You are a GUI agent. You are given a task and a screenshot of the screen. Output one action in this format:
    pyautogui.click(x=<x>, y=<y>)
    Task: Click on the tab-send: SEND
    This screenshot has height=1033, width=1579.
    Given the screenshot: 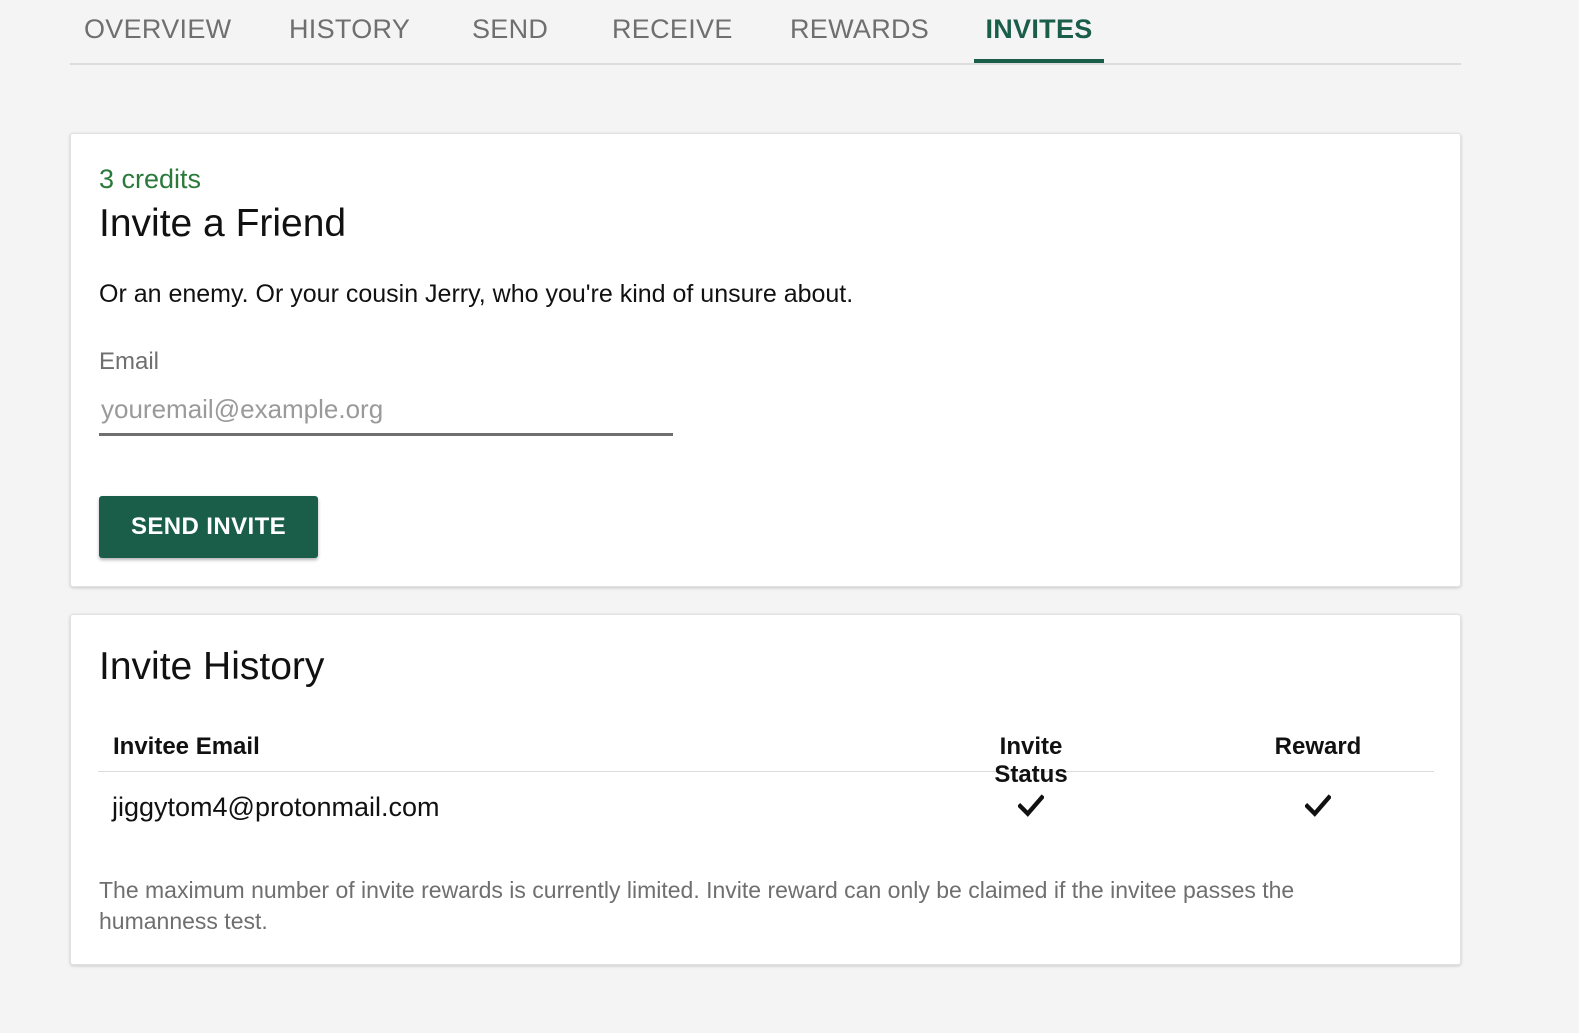 What is the action you would take?
    pyautogui.click(x=510, y=31)
    